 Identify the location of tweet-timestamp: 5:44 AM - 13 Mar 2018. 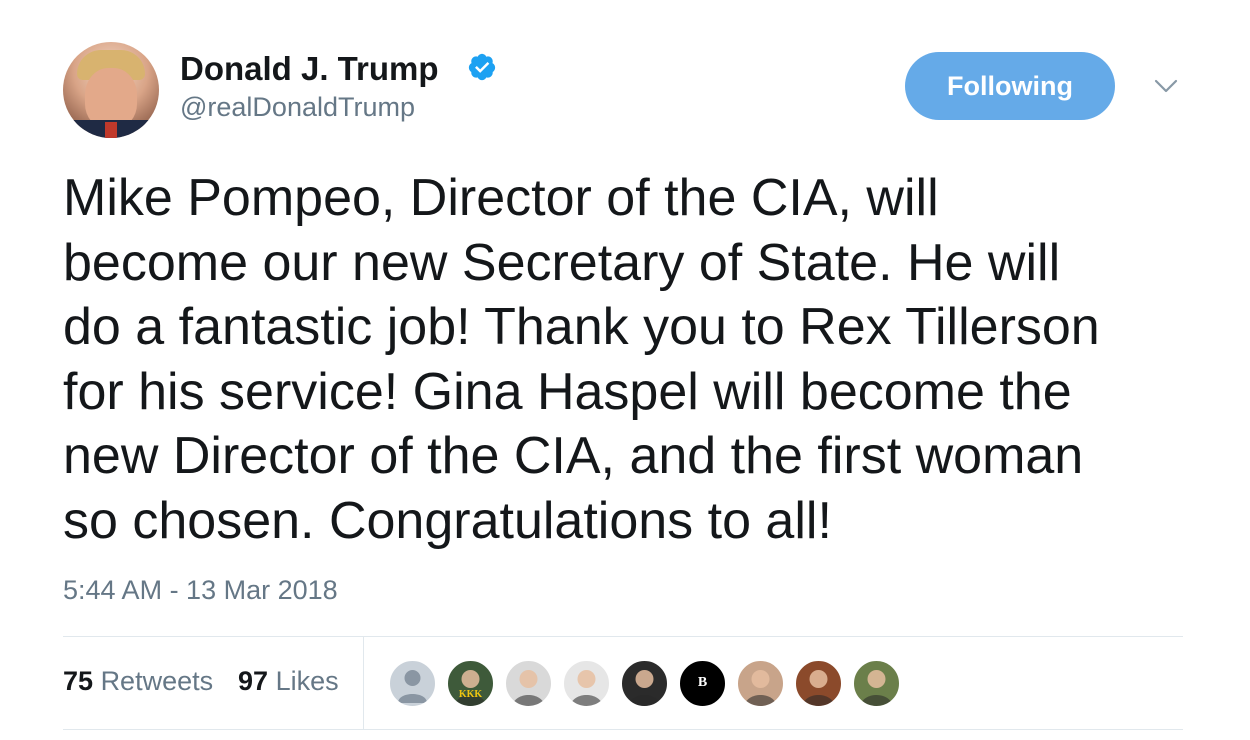
(200, 590).